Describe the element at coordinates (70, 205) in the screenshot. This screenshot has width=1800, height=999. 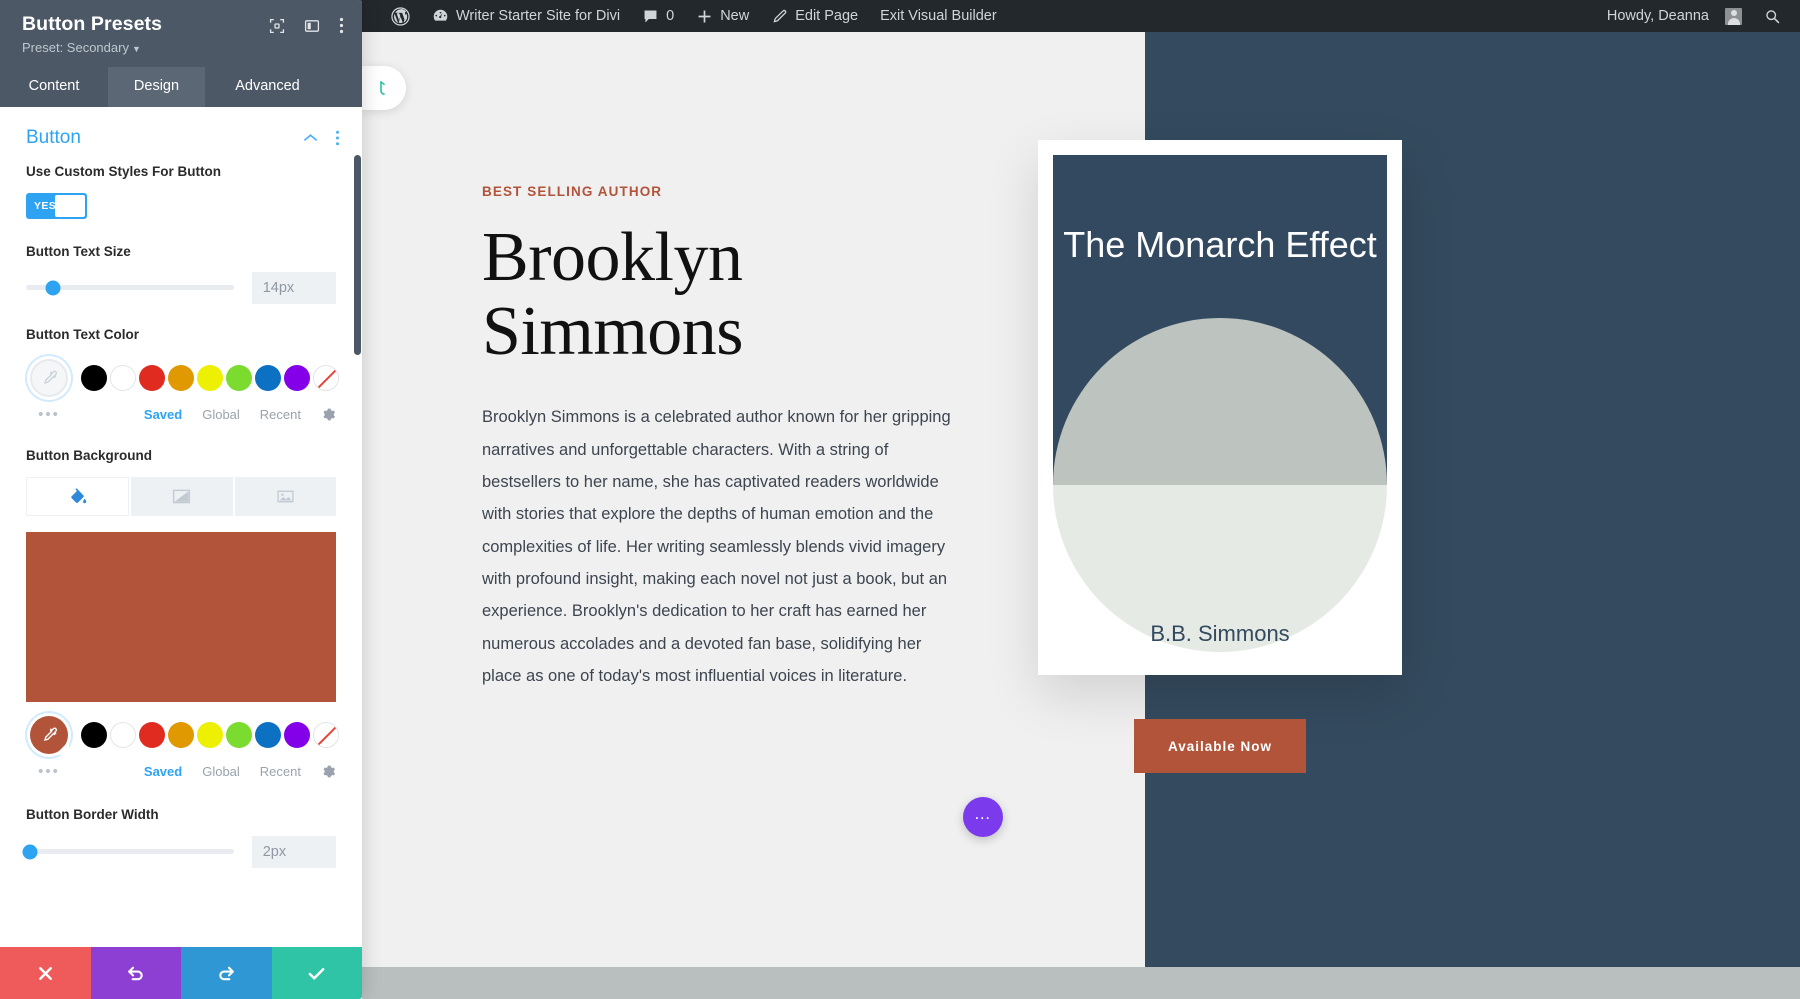
I see `toggle-knob` at that location.